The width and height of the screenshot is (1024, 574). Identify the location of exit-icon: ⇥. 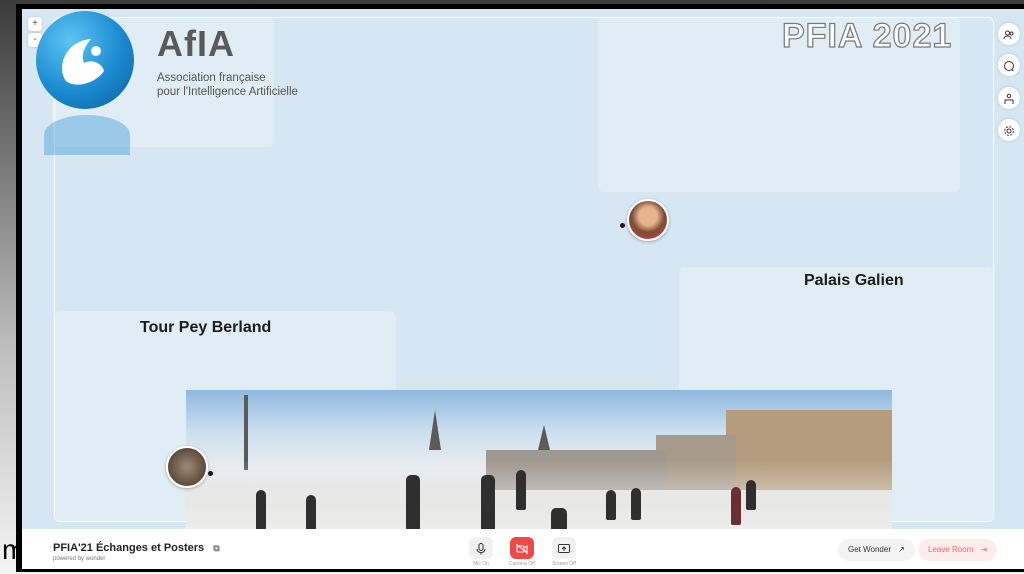
(984, 549).